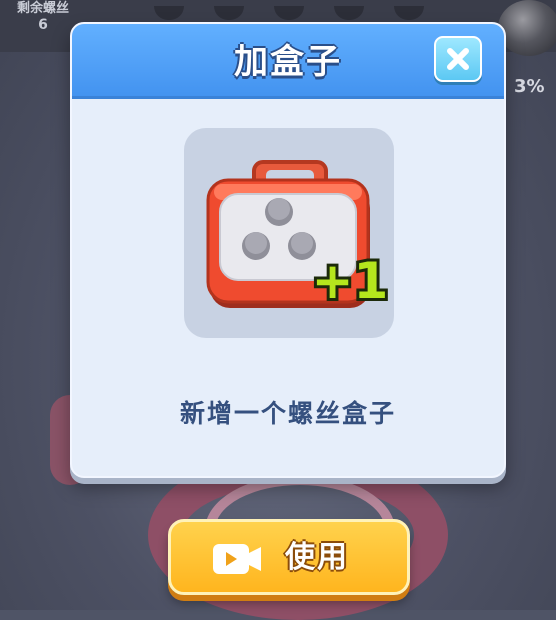 Image resolution: width=556 pixels, height=620 pixels. I want to click on use-button-label: 使用, so click(317, 557).